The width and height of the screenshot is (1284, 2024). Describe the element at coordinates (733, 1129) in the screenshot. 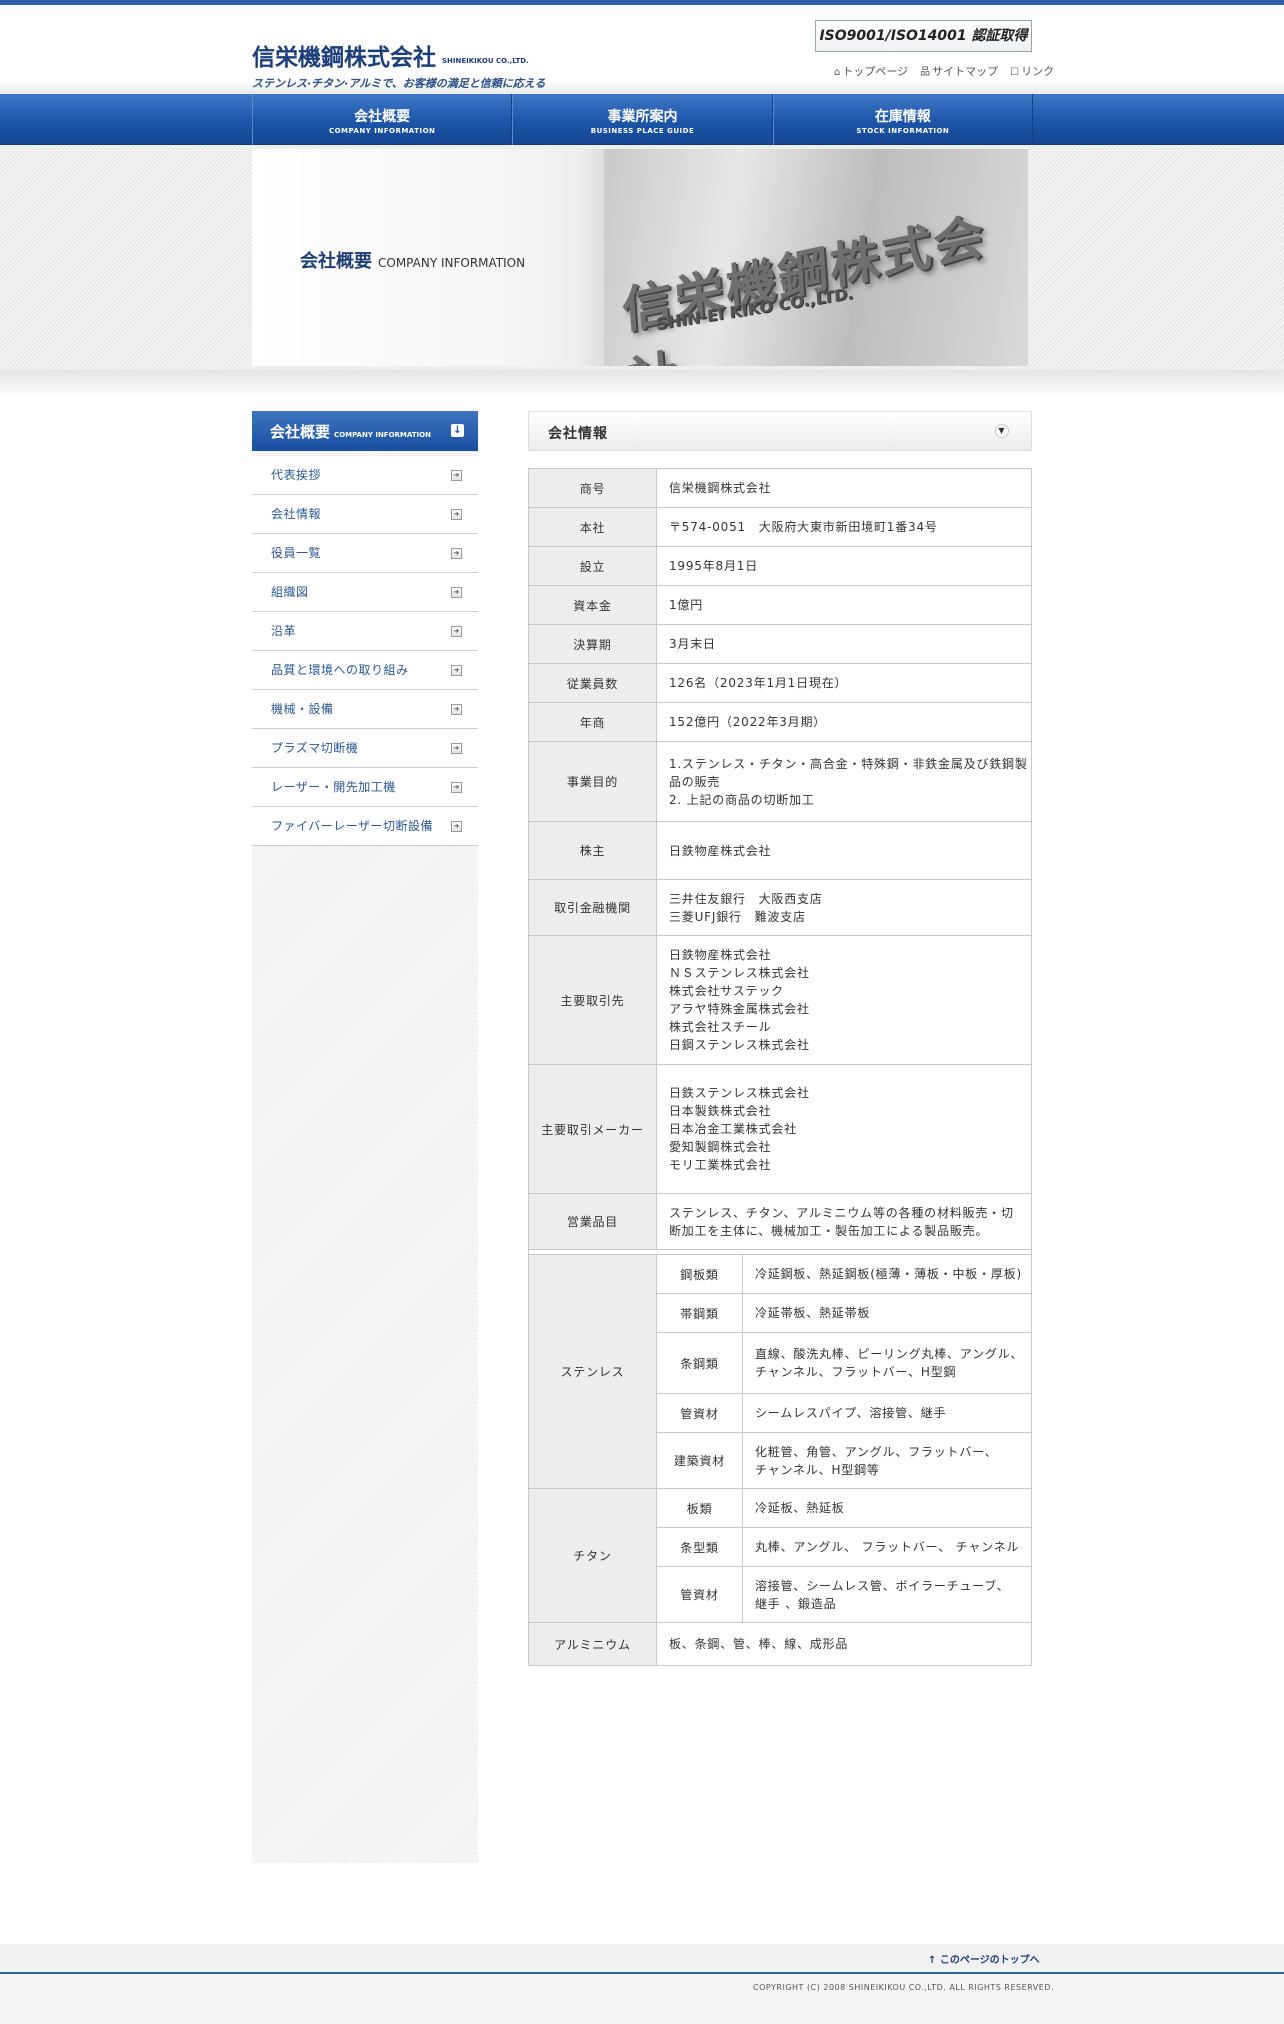

I see `info-value-line: 日本冶金工業株式会社` at that location.